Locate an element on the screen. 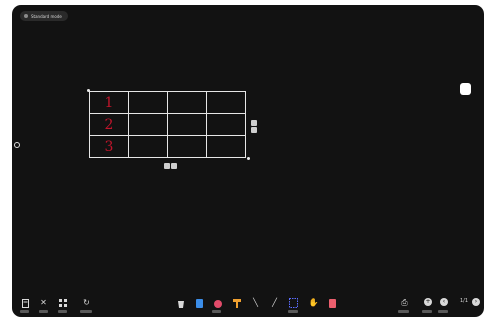  drawn-table: 1 2 3 is located at coordinates (172, 129).